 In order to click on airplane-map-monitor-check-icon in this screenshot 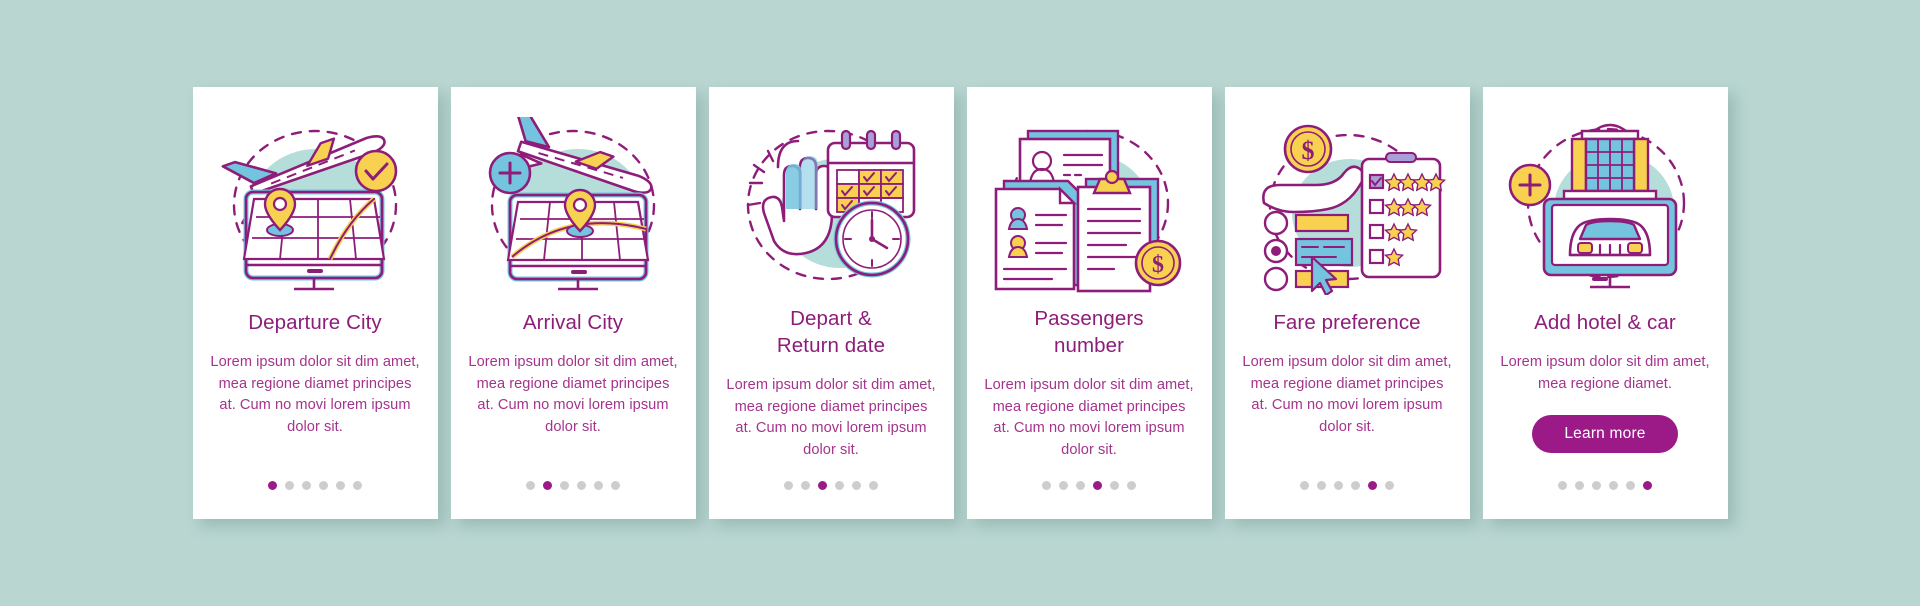, I will do `click(315, 206)`.